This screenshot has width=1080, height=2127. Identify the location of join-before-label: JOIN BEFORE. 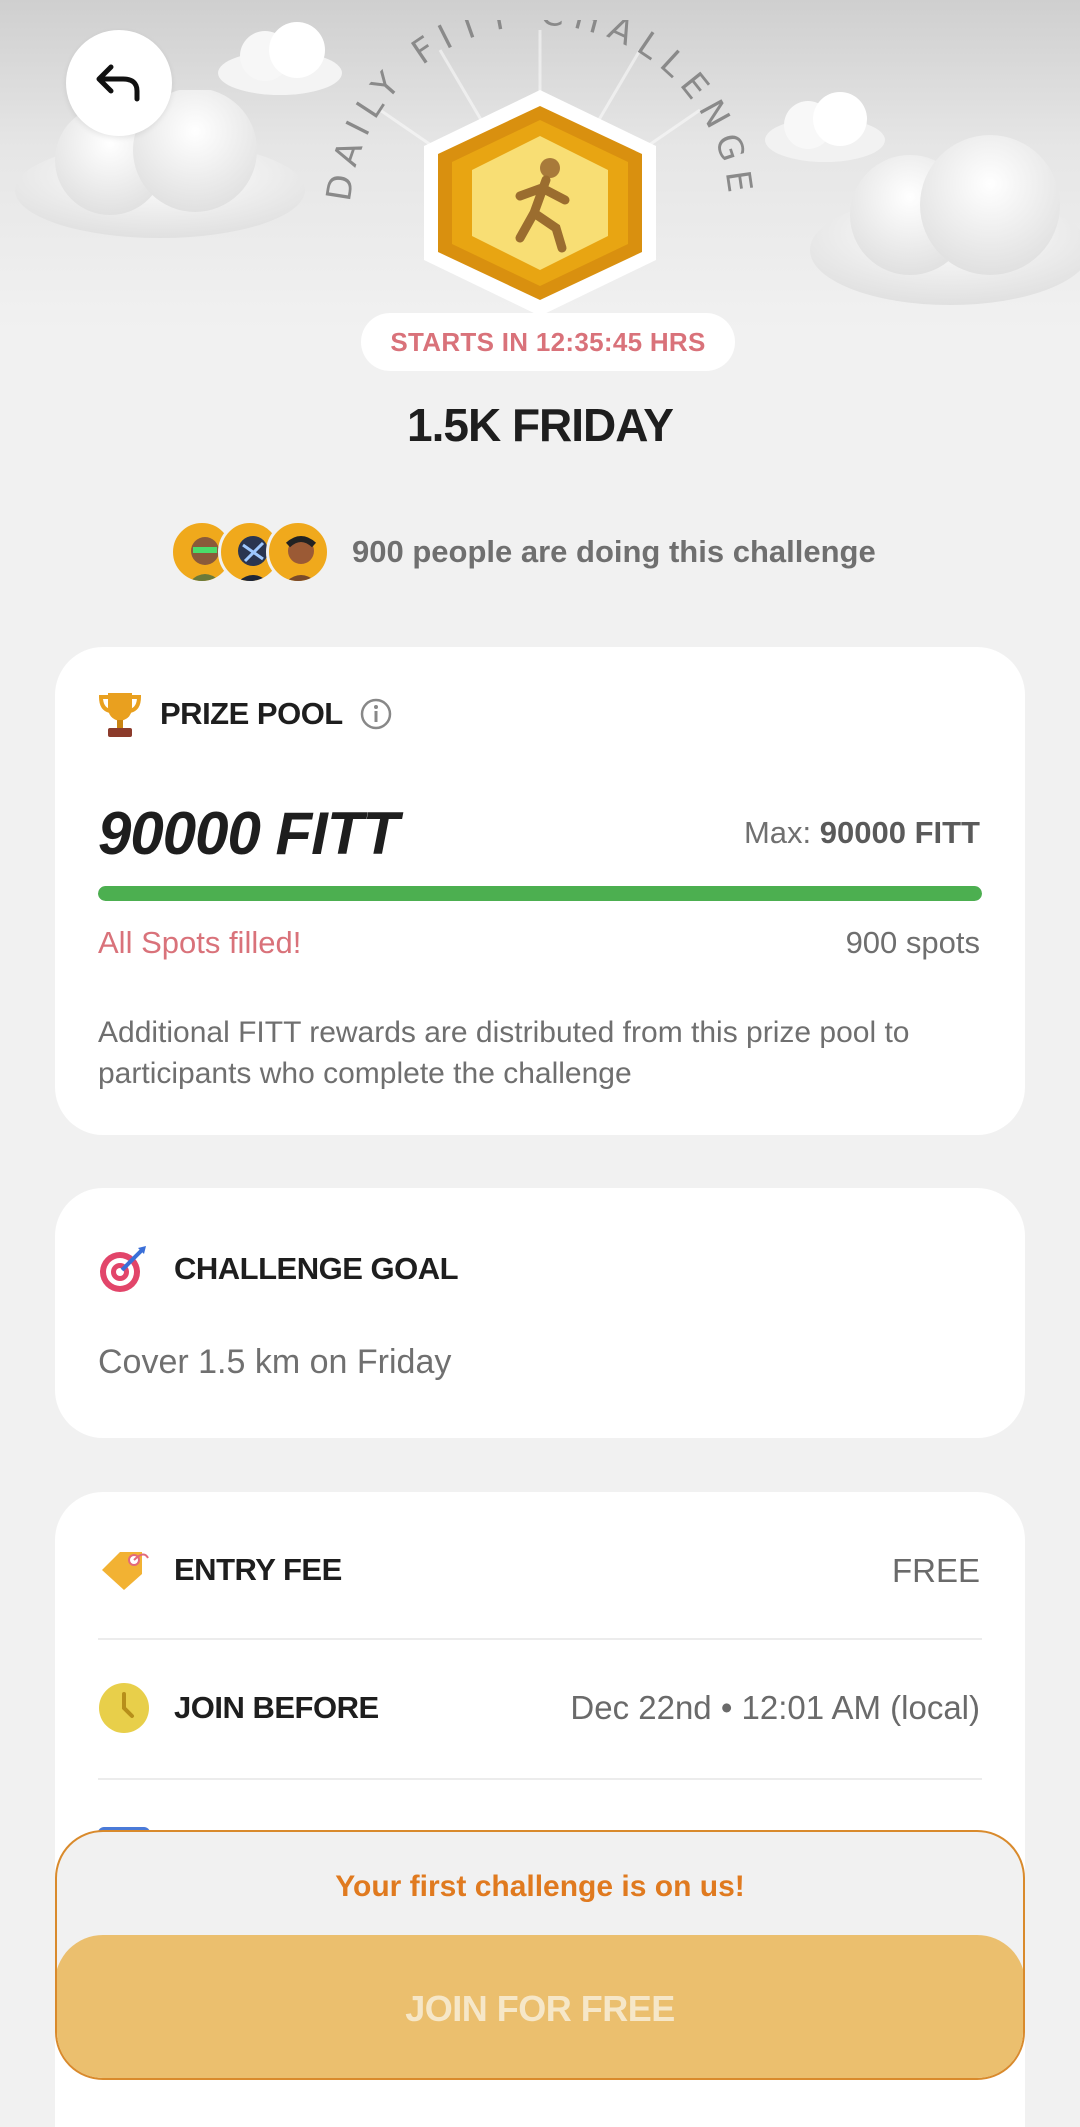
(276, 1707).